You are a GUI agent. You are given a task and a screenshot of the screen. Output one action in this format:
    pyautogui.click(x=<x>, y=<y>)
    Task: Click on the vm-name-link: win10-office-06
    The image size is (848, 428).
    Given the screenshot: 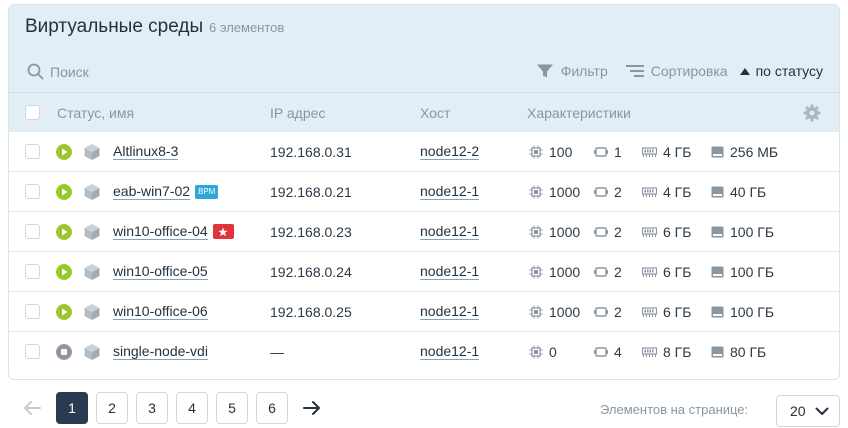 What is the action you would take?
    pyautogui.click(x=160, y=311)
    